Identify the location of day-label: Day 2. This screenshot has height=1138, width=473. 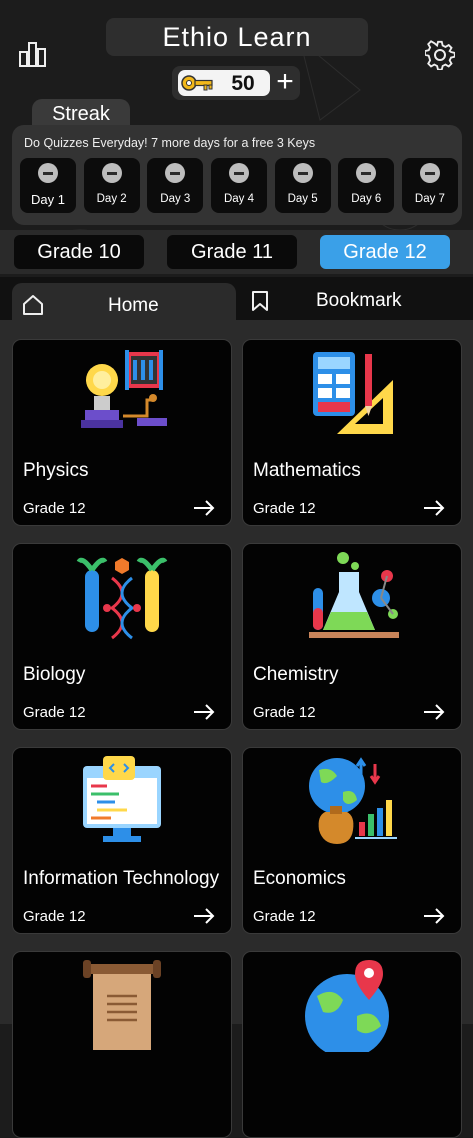
(111, 199).